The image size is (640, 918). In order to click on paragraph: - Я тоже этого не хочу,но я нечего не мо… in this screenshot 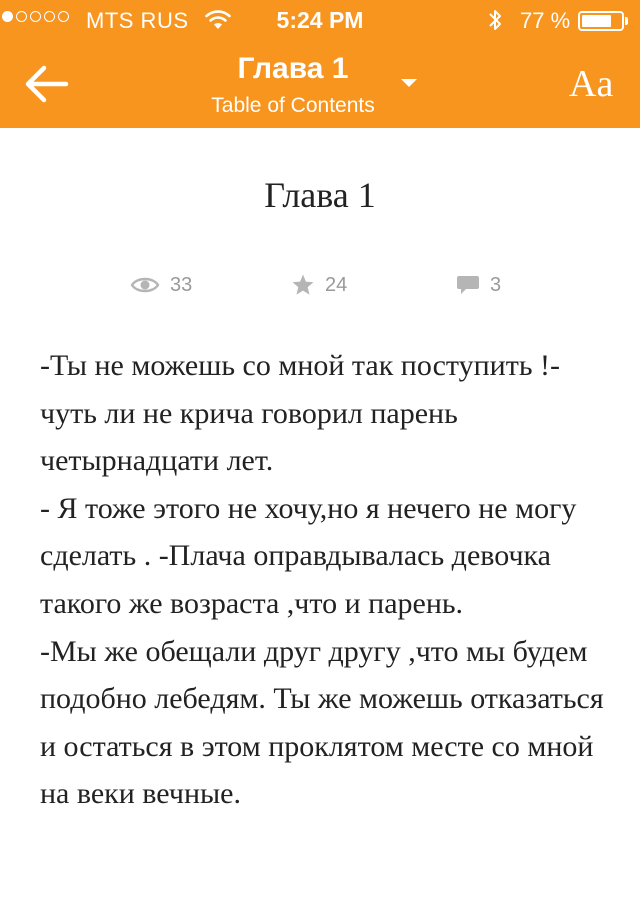, I will do `click(308, 555)`.